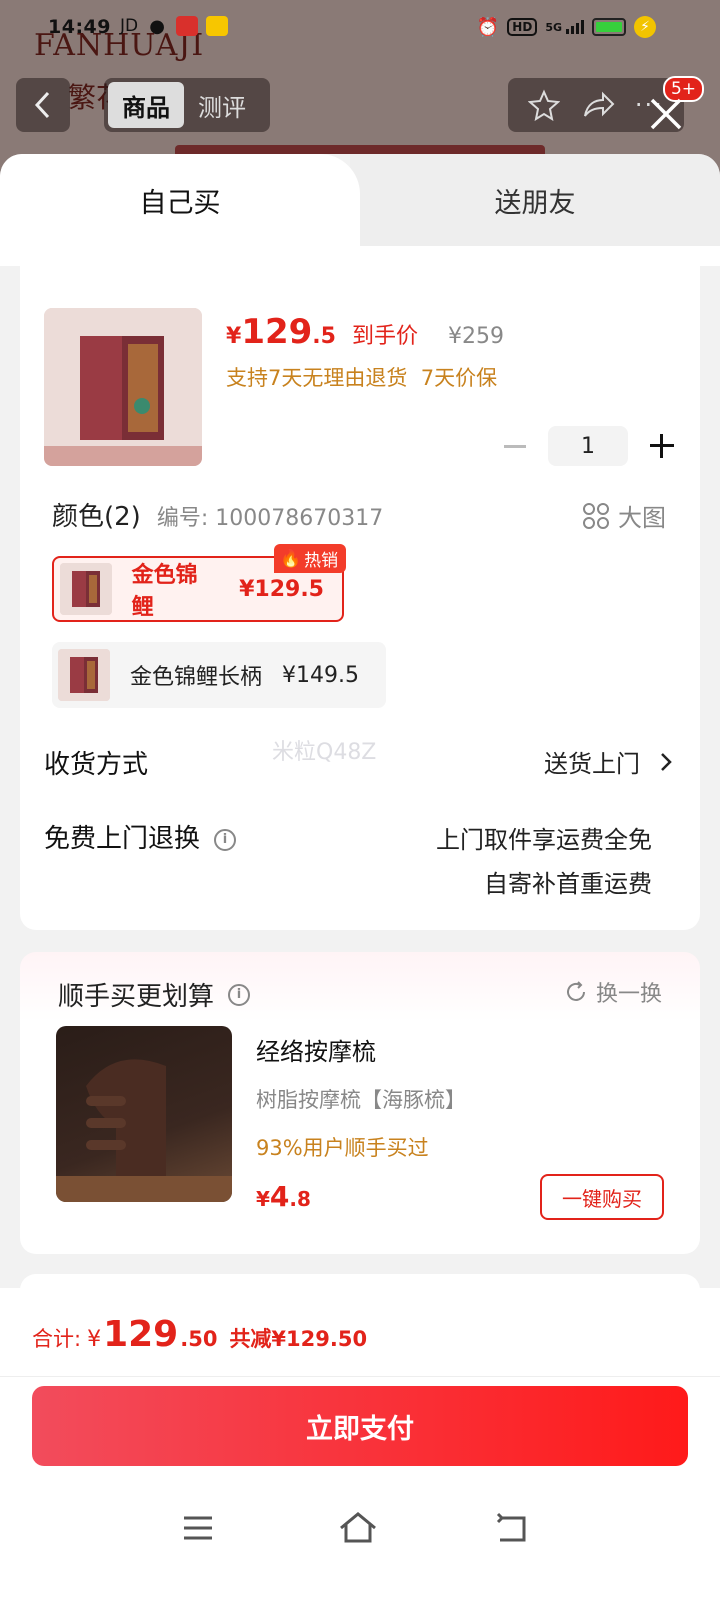 The image size is (720, 1600). What do you see at coordinates (222, 105) in the screenshot?
I see `tab-reviews: 测评` at bounding box center [222, 105].